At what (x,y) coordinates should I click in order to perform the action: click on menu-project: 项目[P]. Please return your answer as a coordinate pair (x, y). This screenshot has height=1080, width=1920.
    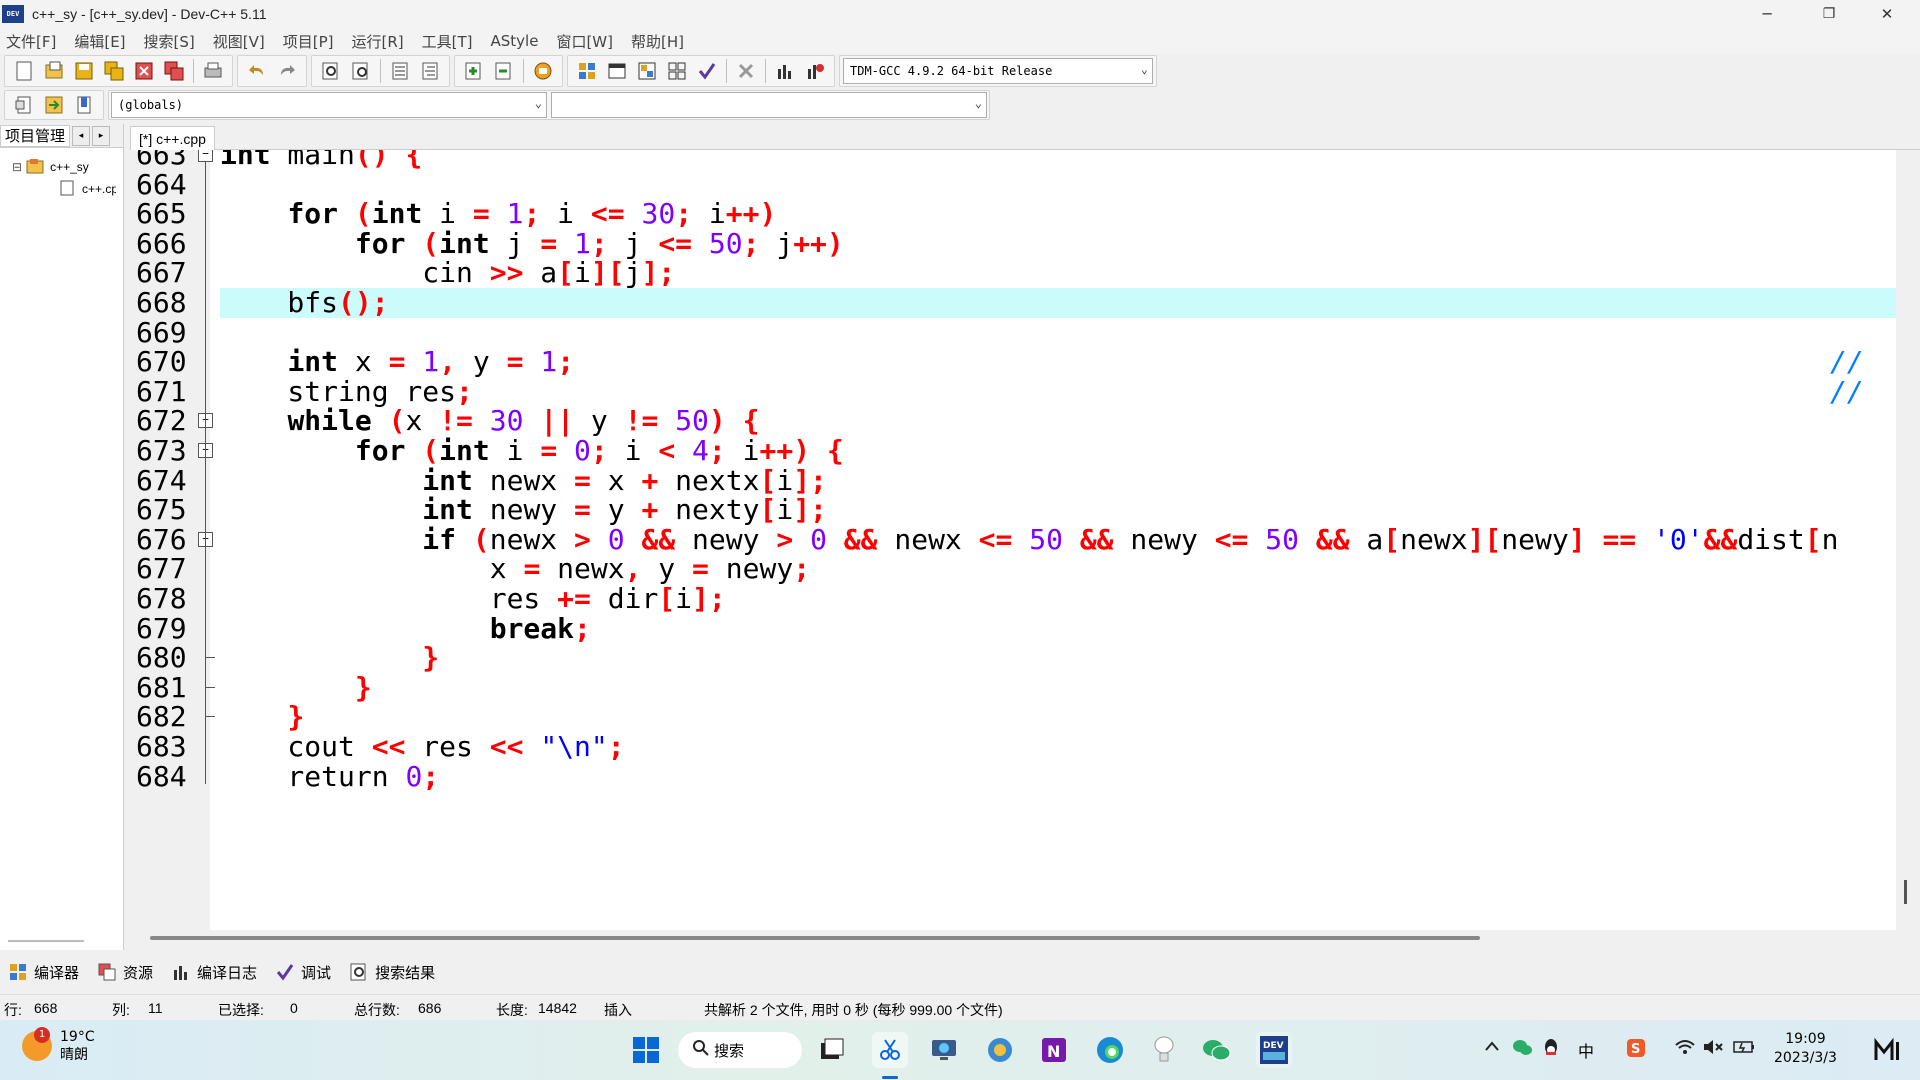
    Looking at the image, I should click on (308, 41).